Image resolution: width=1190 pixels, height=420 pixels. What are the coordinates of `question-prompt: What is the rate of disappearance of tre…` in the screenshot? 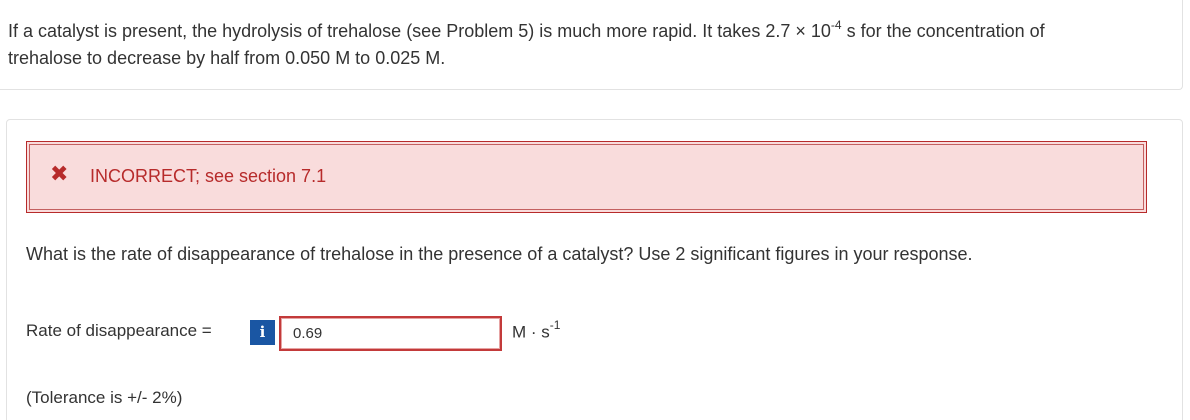 It's located at (499, 254).